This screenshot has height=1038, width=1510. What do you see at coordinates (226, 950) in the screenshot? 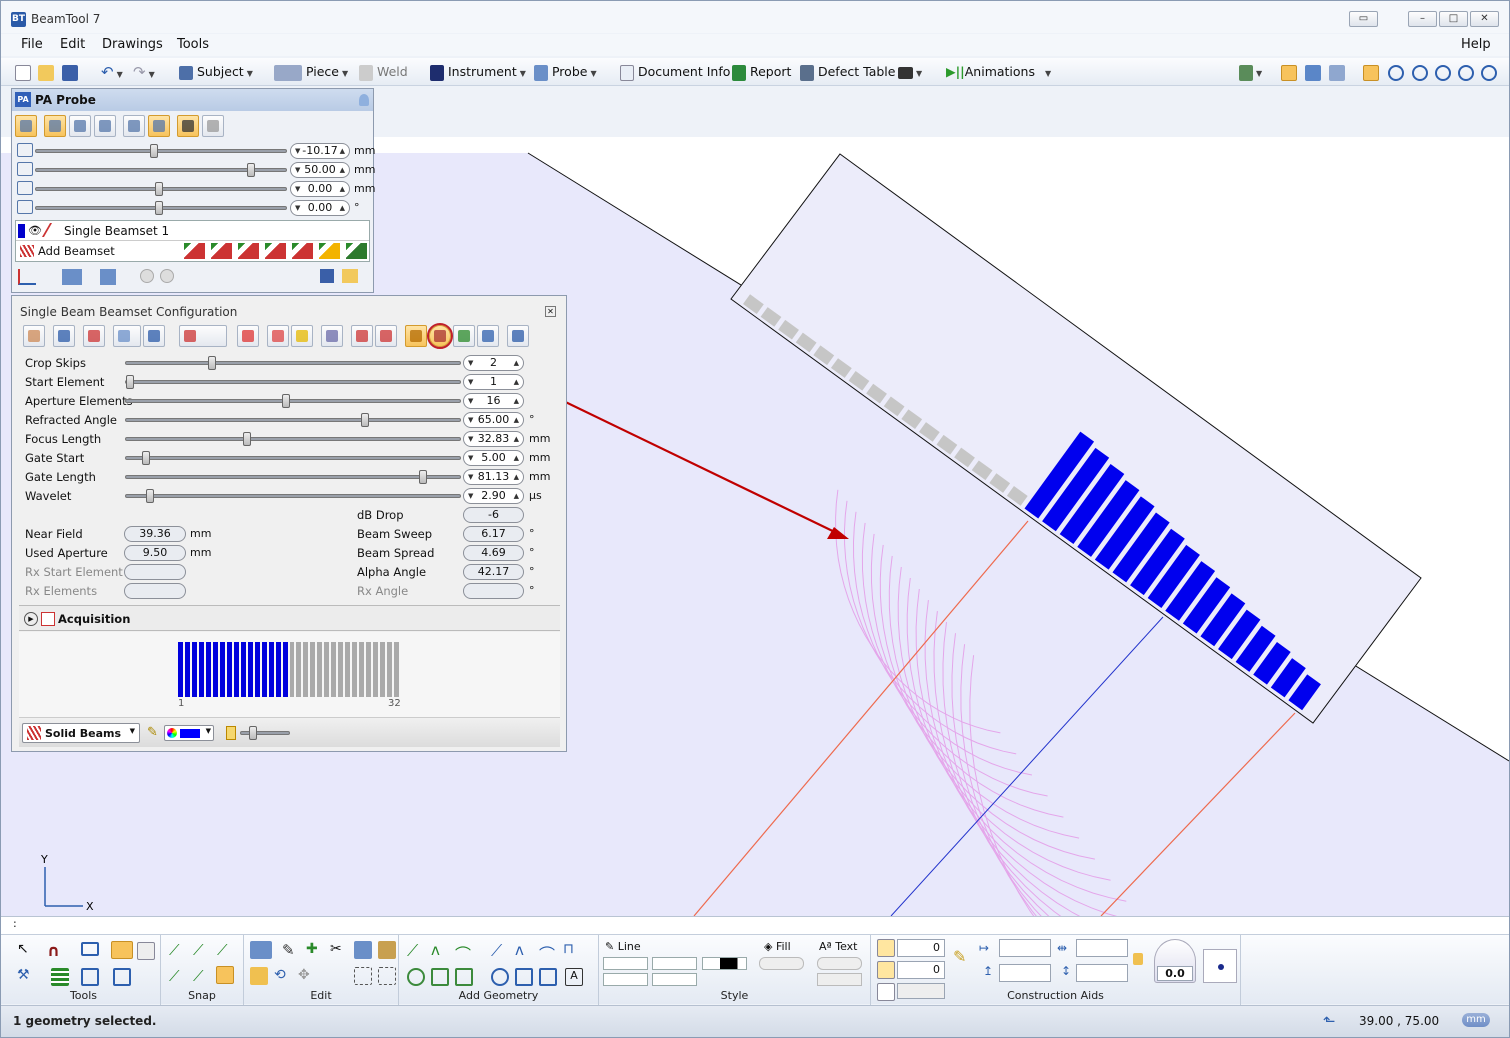
I see `snap-intersection-icon: ⟋` at bounding box center [226, 950].